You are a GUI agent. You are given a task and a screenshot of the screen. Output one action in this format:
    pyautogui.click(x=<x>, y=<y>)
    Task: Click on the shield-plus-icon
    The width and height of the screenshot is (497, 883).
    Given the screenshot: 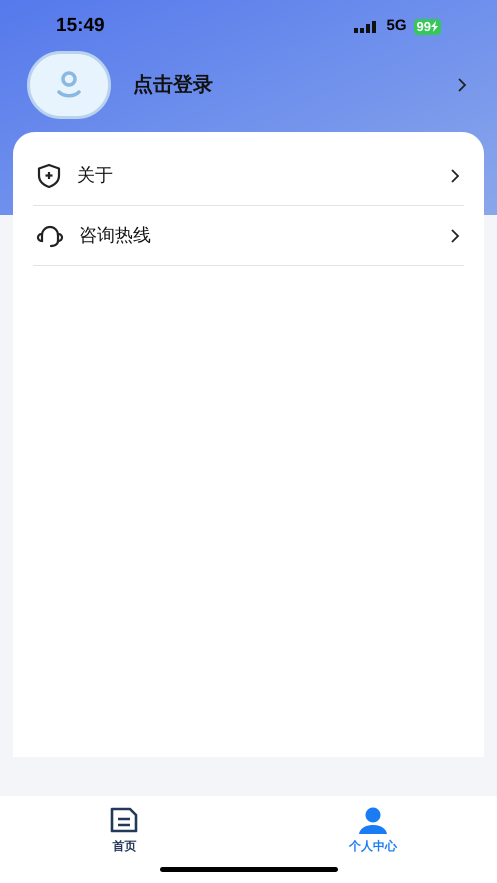 What is the action you would take?
    pyautogui.click(x=49, y=176)
    